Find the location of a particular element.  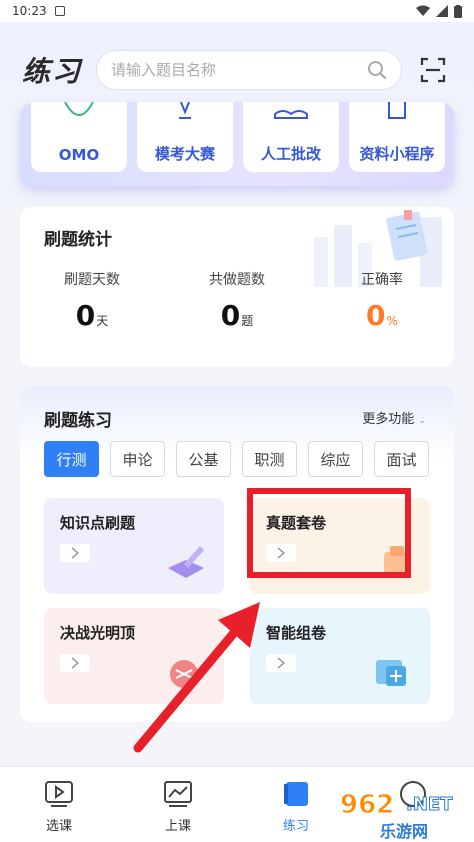

tile-label: 真题套卷 is located at coordinates (296, 523).